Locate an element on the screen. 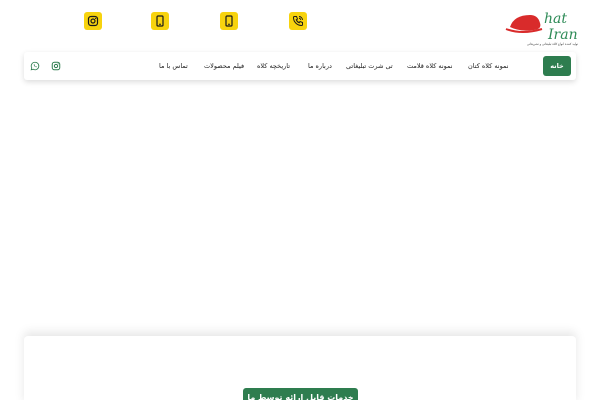  nav-item-hat-history: تاریخچه کلاه is located at coordinates (273, 66).